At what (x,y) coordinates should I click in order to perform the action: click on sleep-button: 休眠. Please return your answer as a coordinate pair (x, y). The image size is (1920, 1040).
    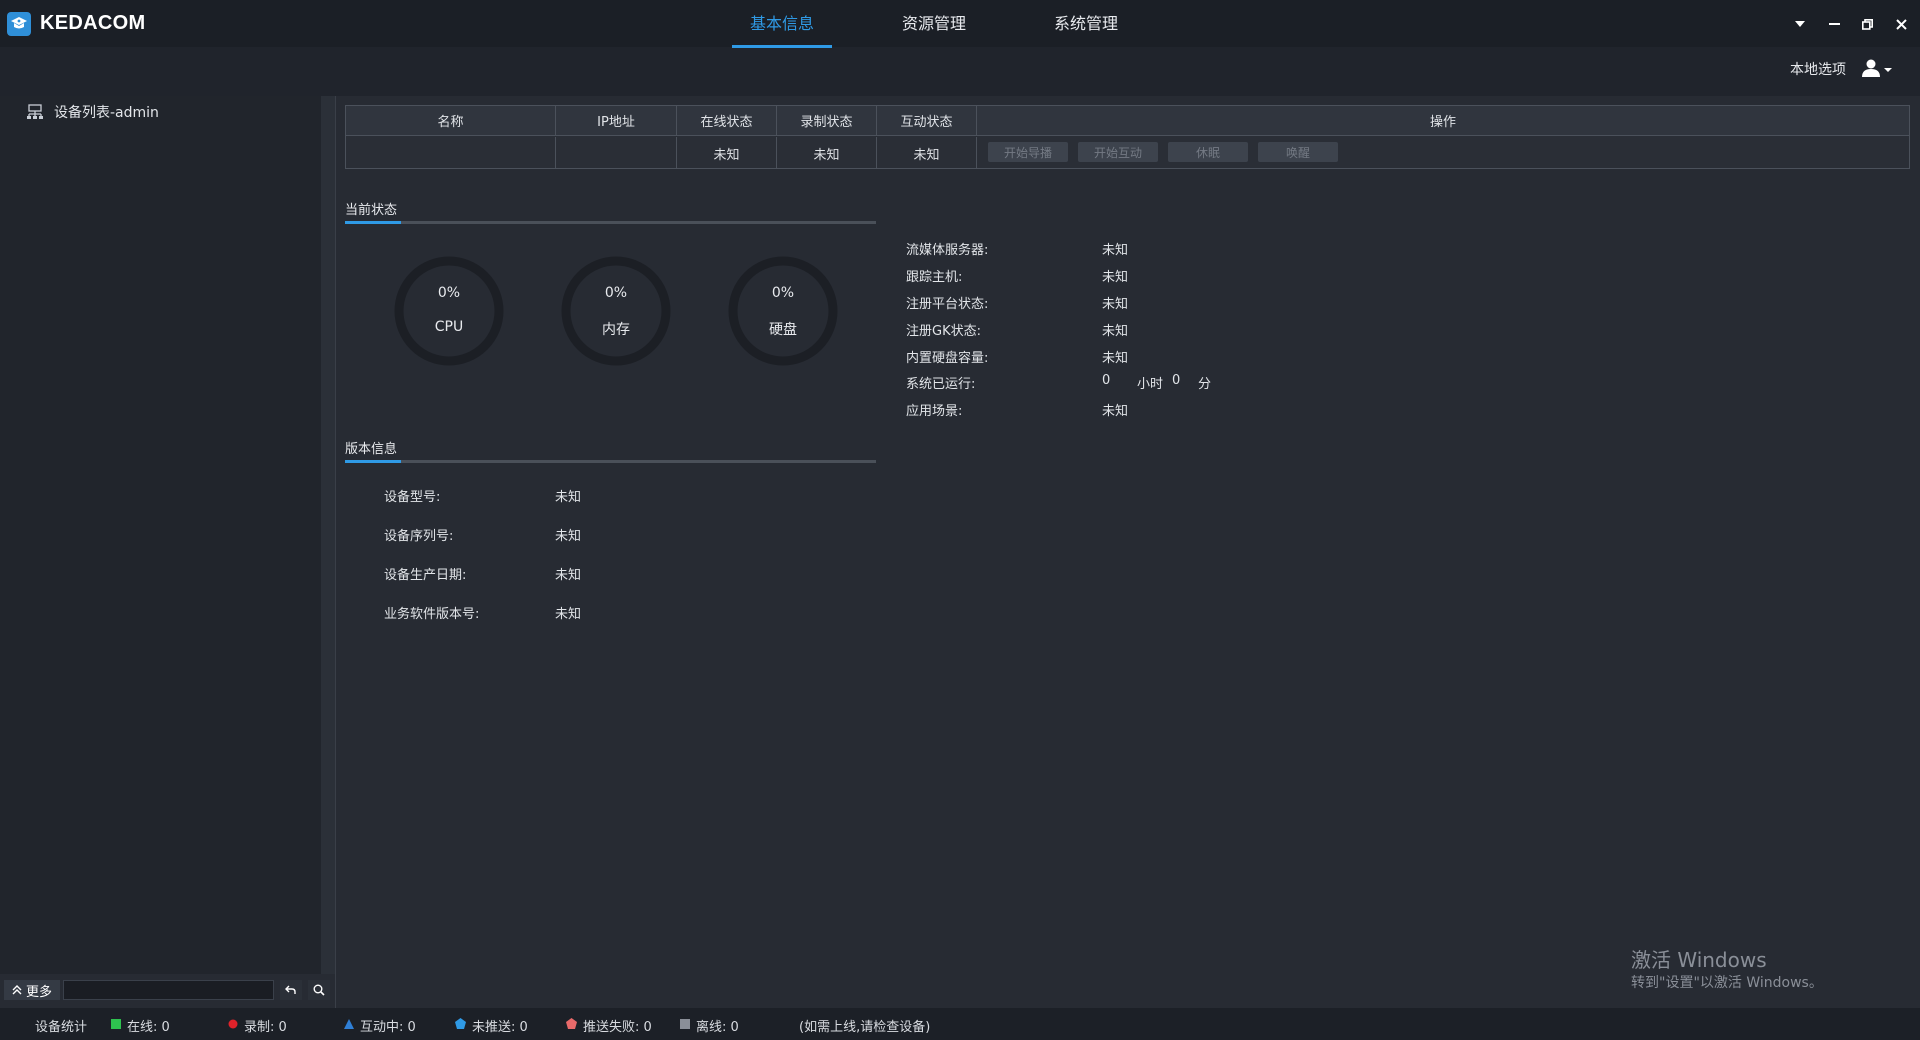
    Looking at the image, I should click on (1208, 152).